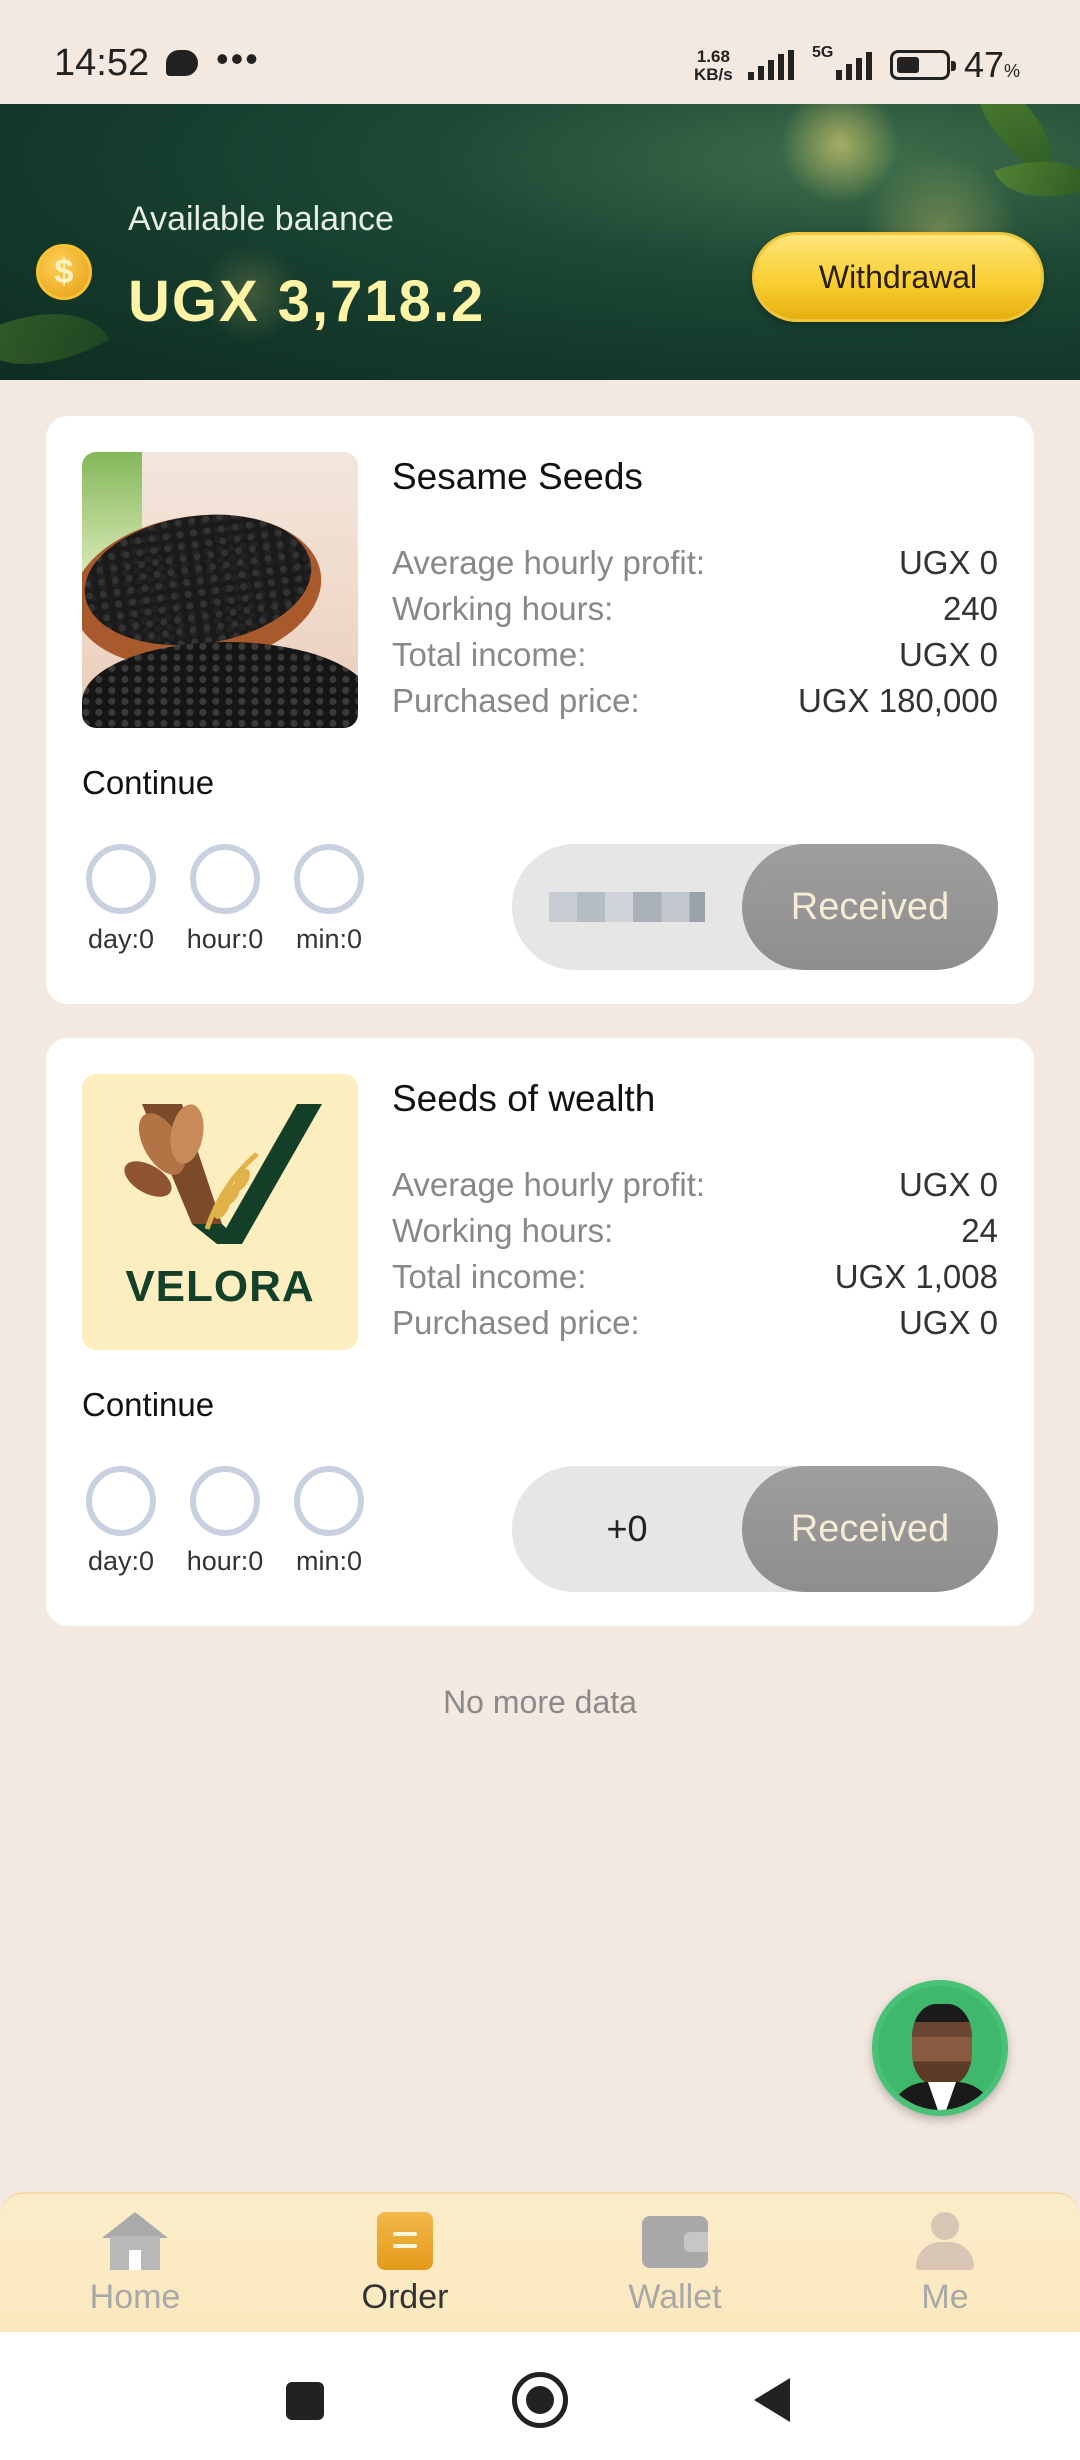 This screenshot has height=2460, width=1080. What do you see at coordinates (540, 52) in the screenshot?
I see `status-bar: 14:52 ••• 1.68 KB/s 5G 47%` at bounding box center [540, 52].